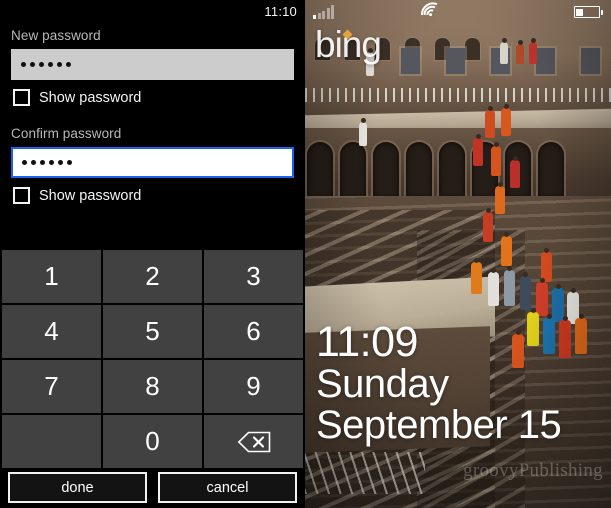 The height and width of the screenshot is (508, 611). Describe the element at coordinates (46, 64) in the screenshot. I see `new-password-masked-value` at that location.